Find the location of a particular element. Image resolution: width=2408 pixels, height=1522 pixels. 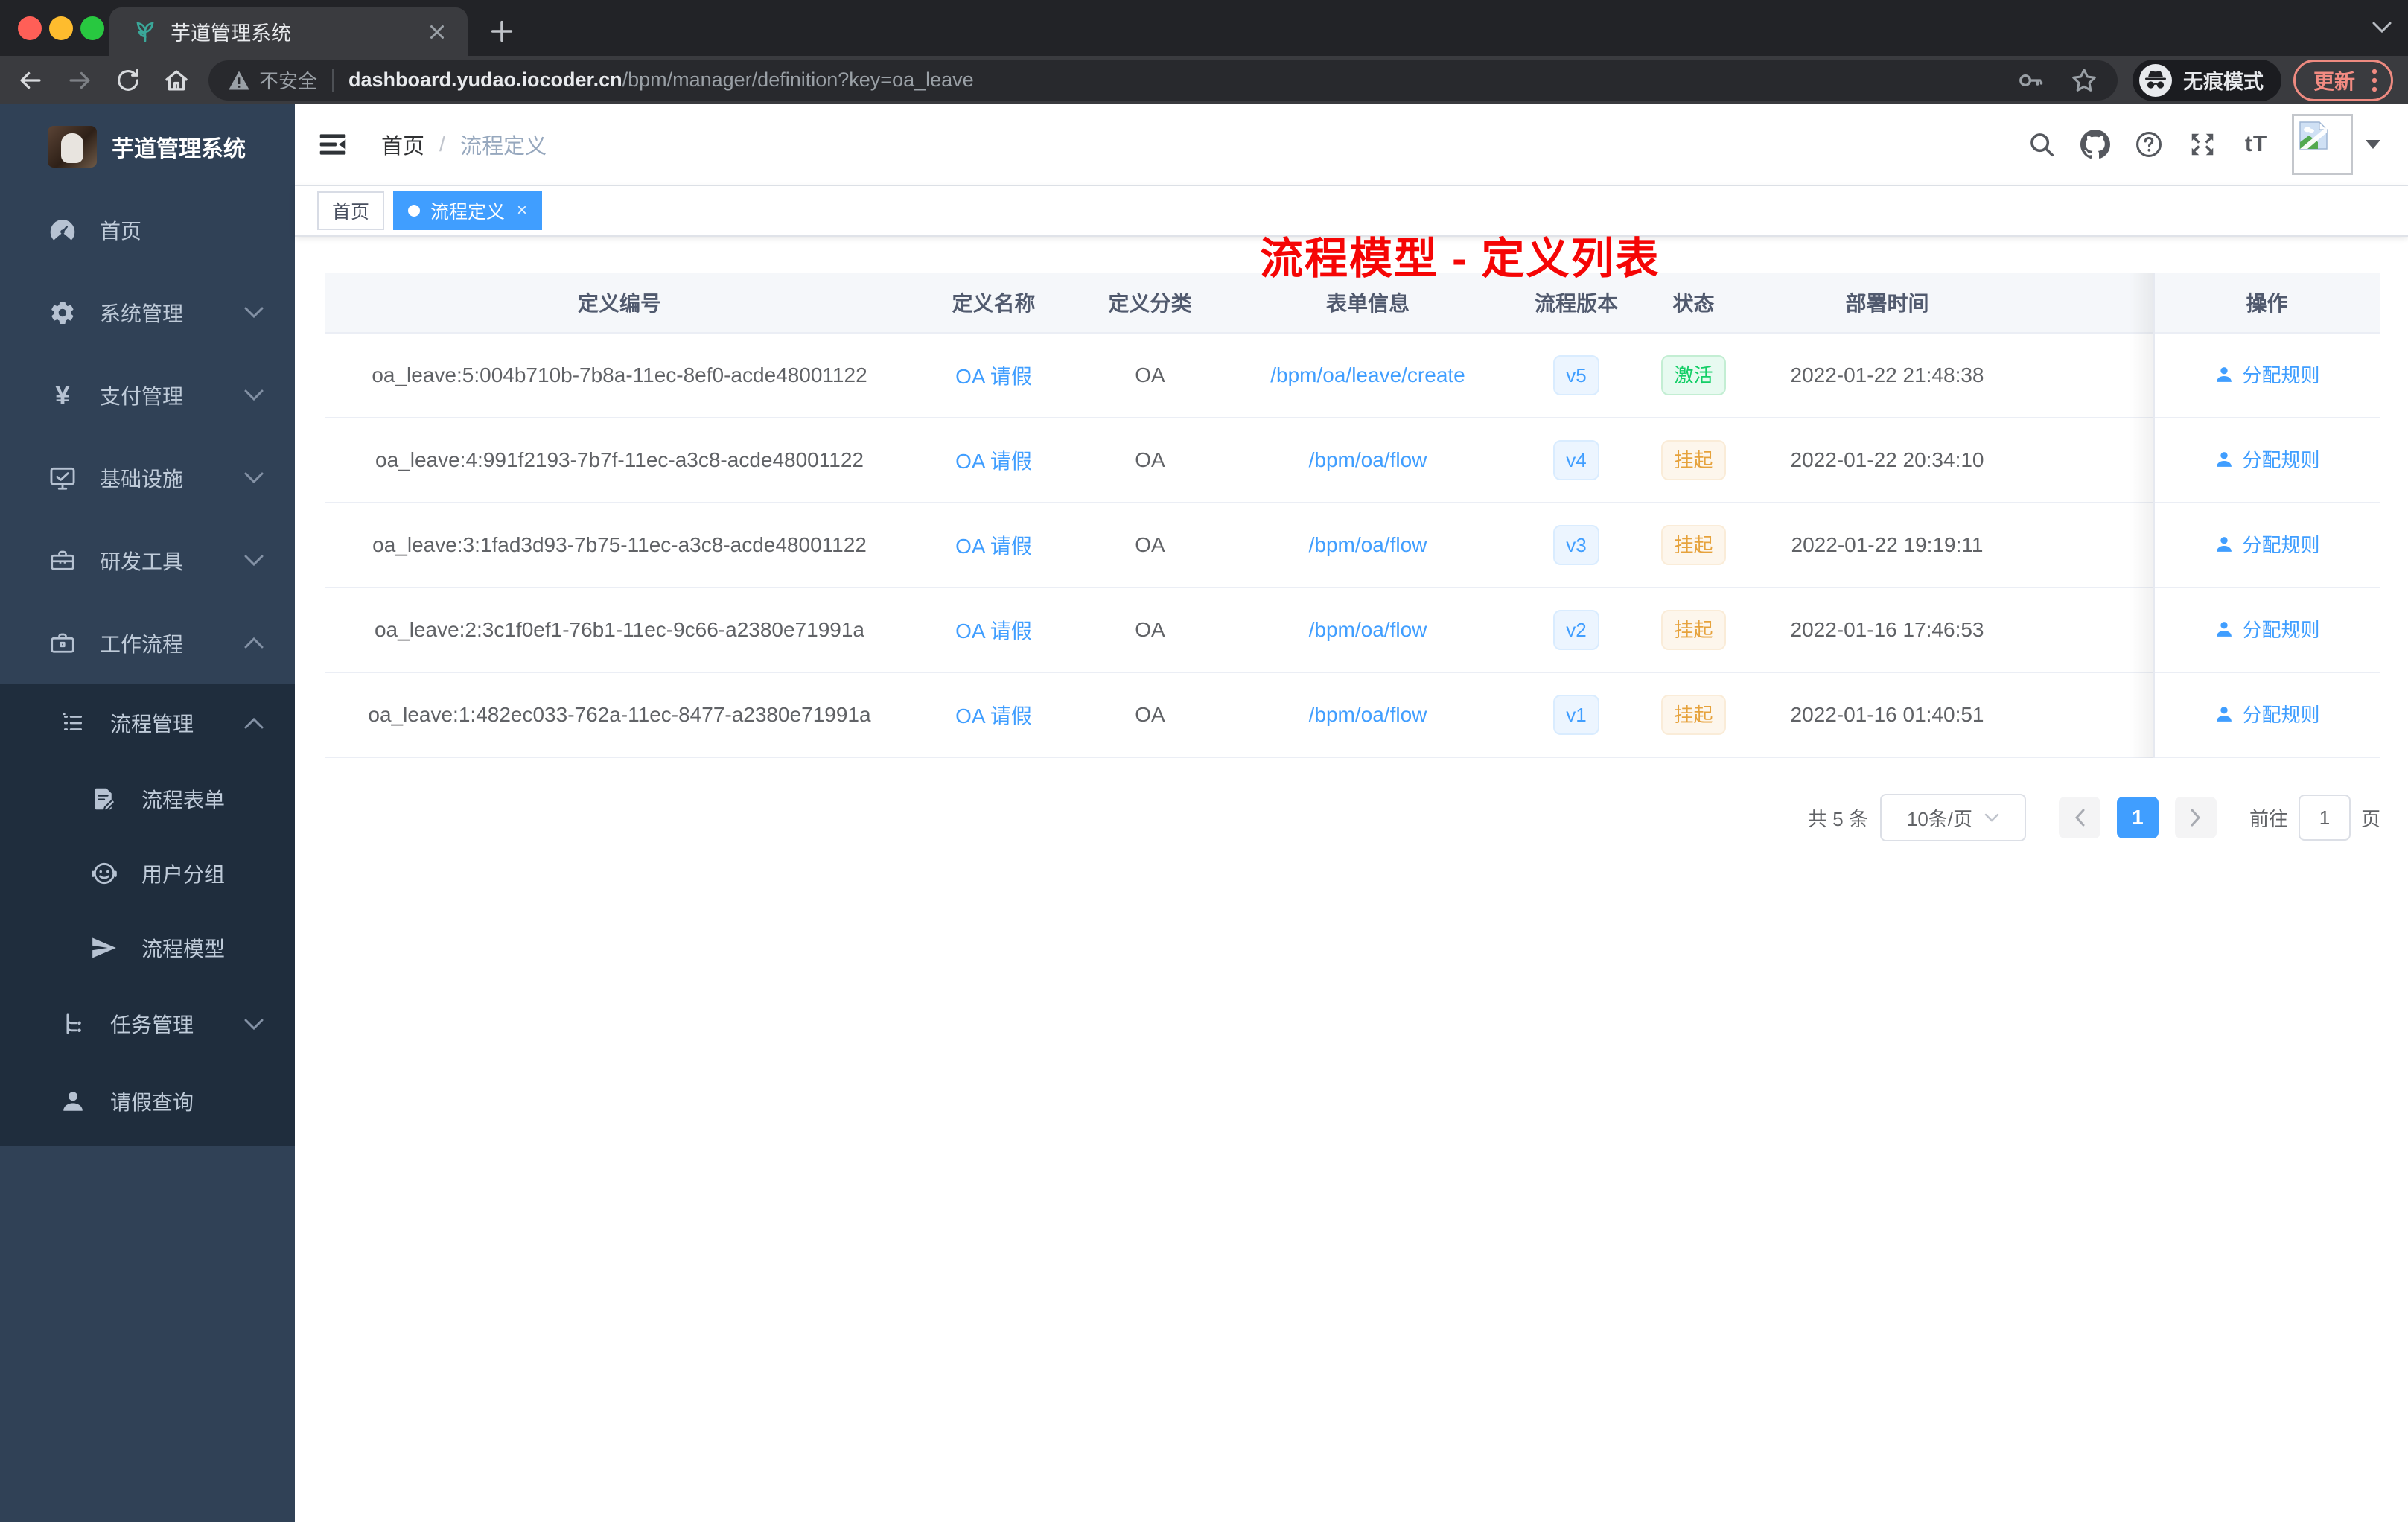

sidebar-item-label: 系统管理 is located at coordinates (142, 313).